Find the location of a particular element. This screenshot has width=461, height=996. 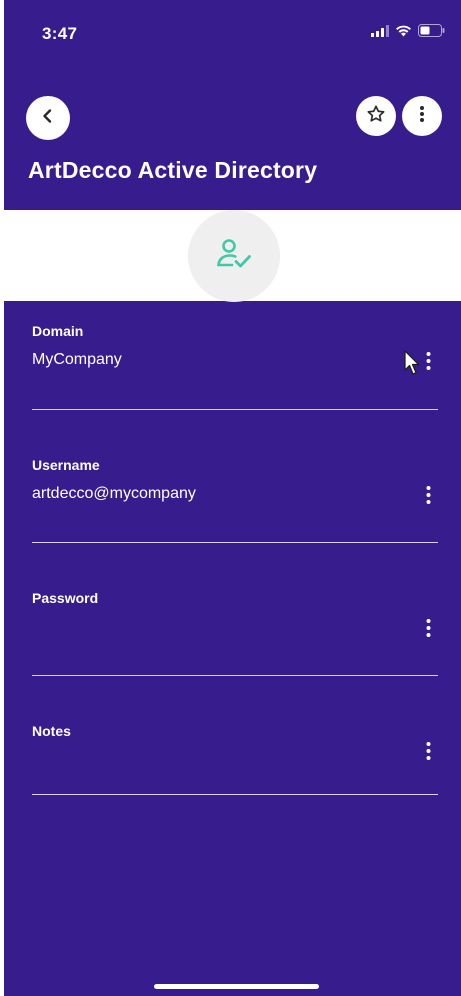

domain-menu-button is located at coordinates (428, 363).